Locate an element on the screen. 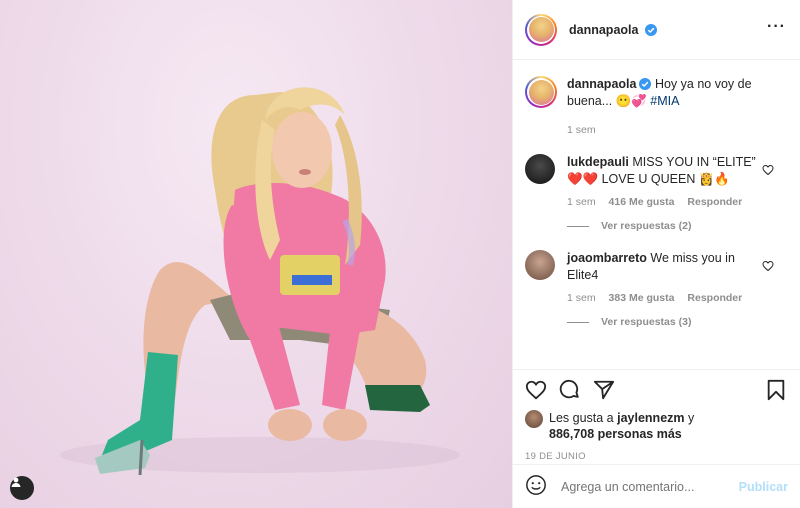 Image resolution: width=800 pixels, height=508 pixels. post-comment-button: Publicar is located at coordinates (763, 487).